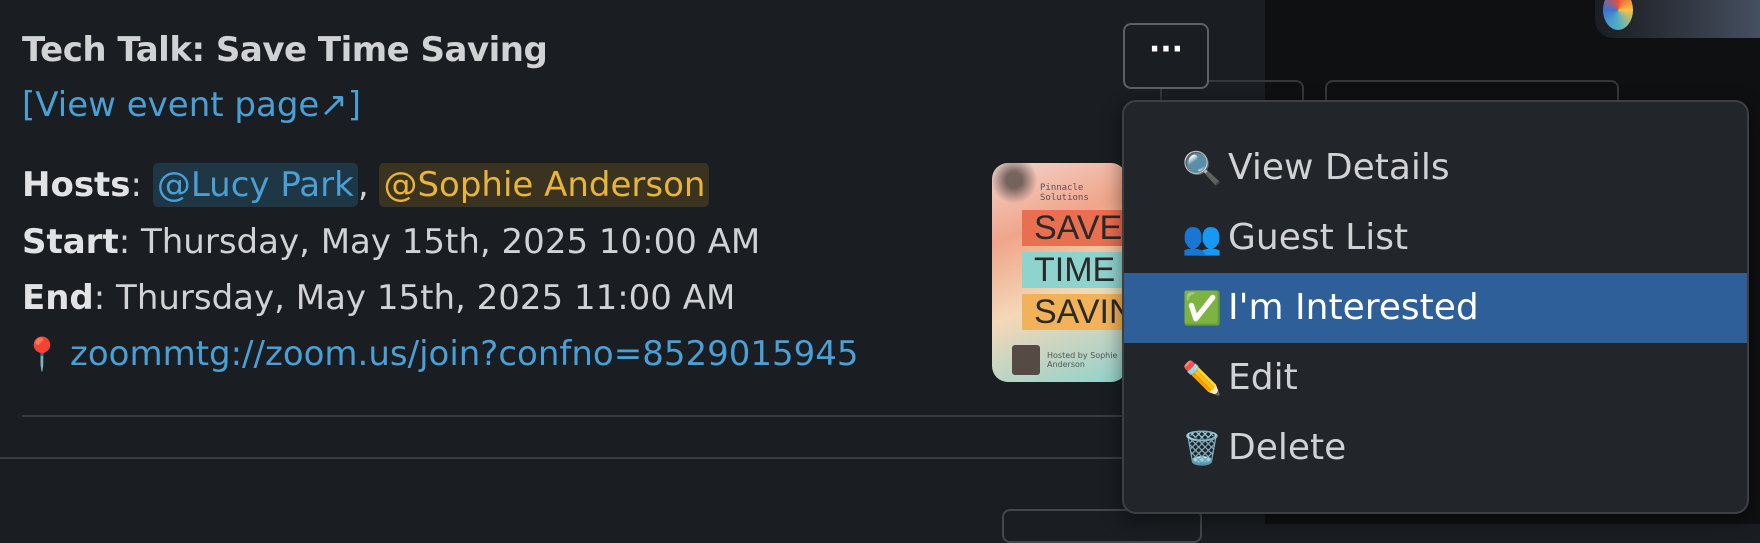 The height and width of the screenshot is (543, 1760). What do you see at coordinates (1018, 184) in the screenshot?
I see `ink-splatter` at bounding box center [1018, 184].